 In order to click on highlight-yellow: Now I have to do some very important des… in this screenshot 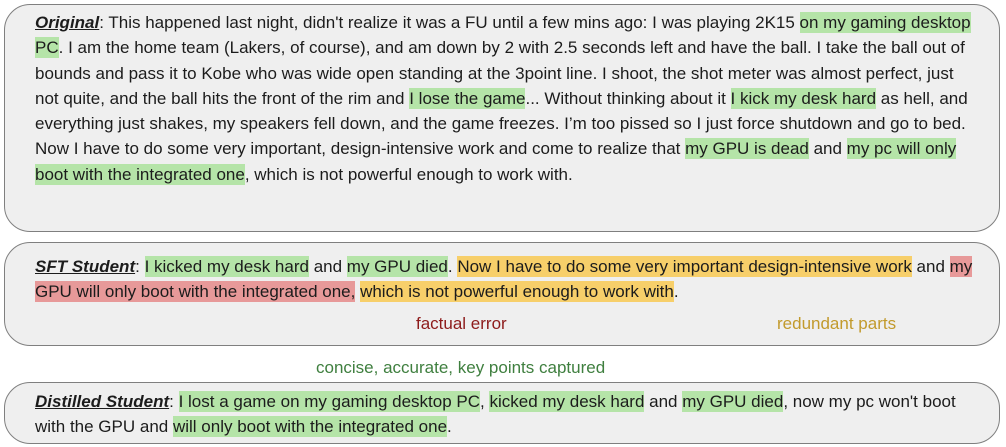, I will do `click(684, 266)`.